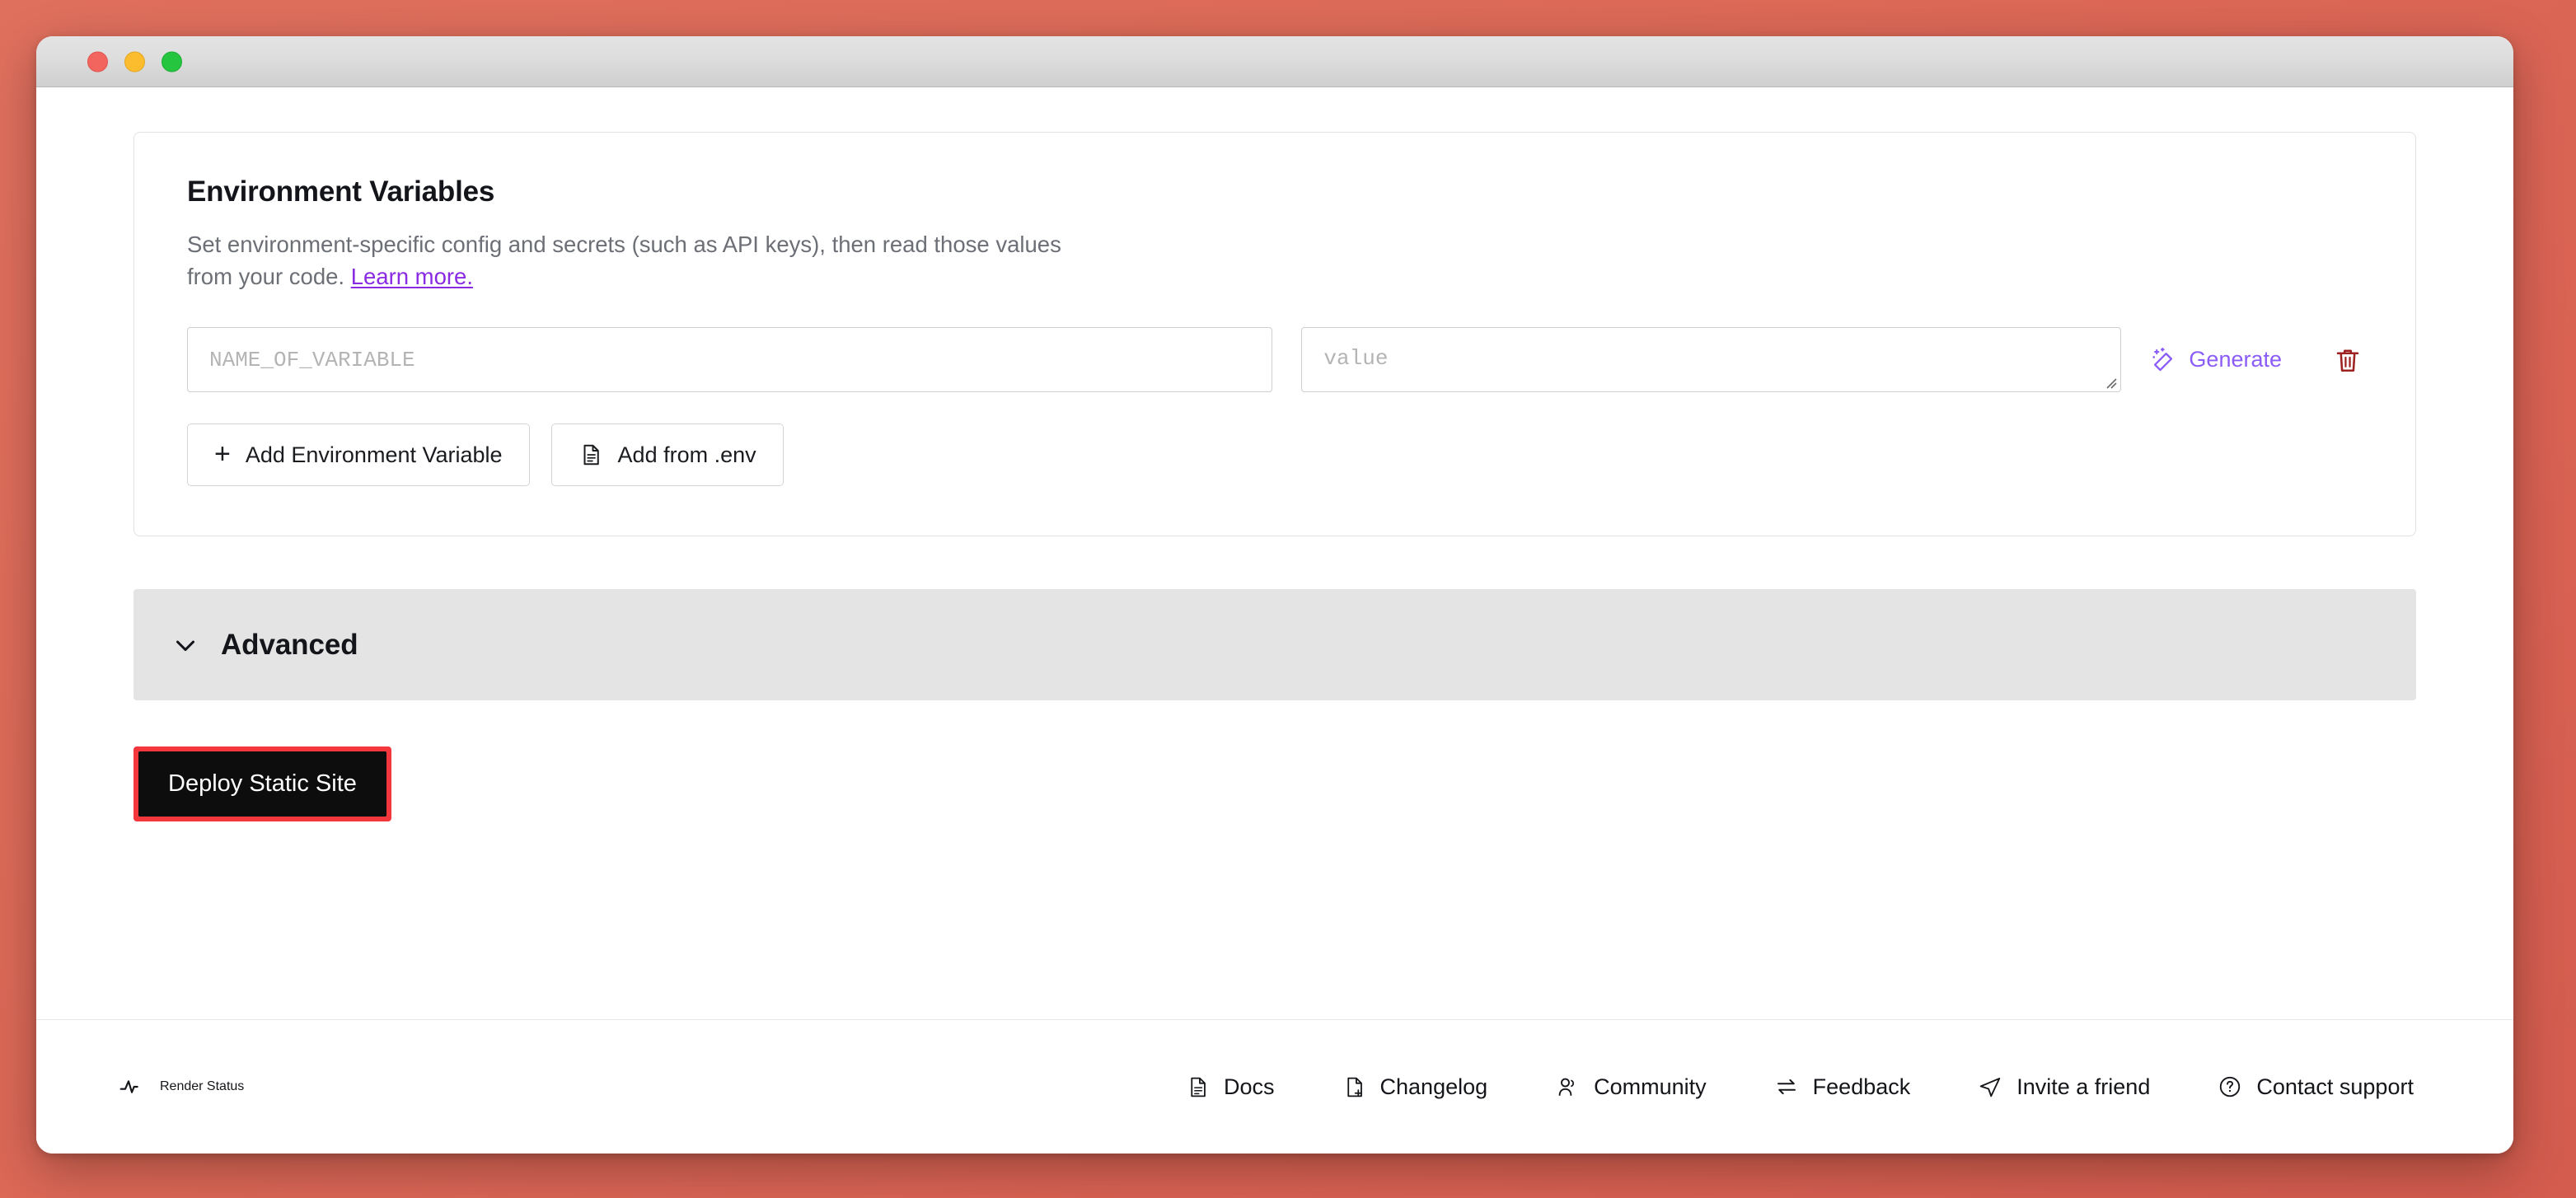  I want to click on traffic-lights, so click(134, 62).